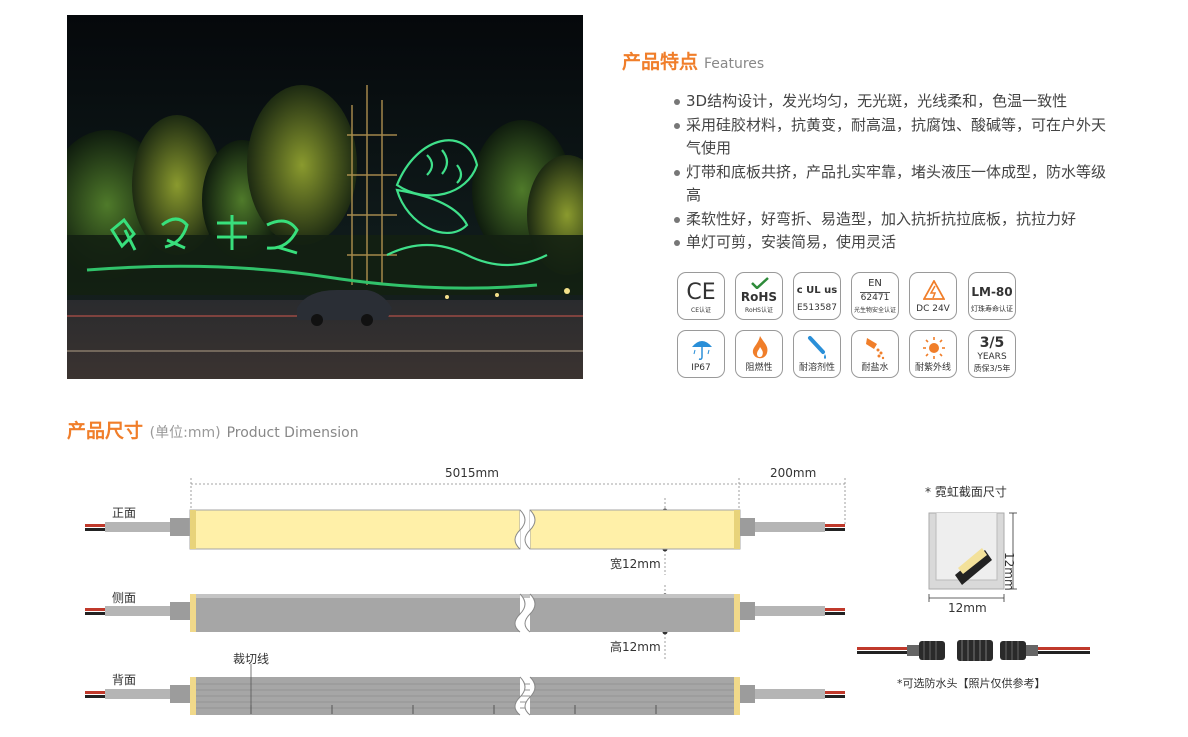  I want to click on cross-section-width: 12mm, so click(967, 608).